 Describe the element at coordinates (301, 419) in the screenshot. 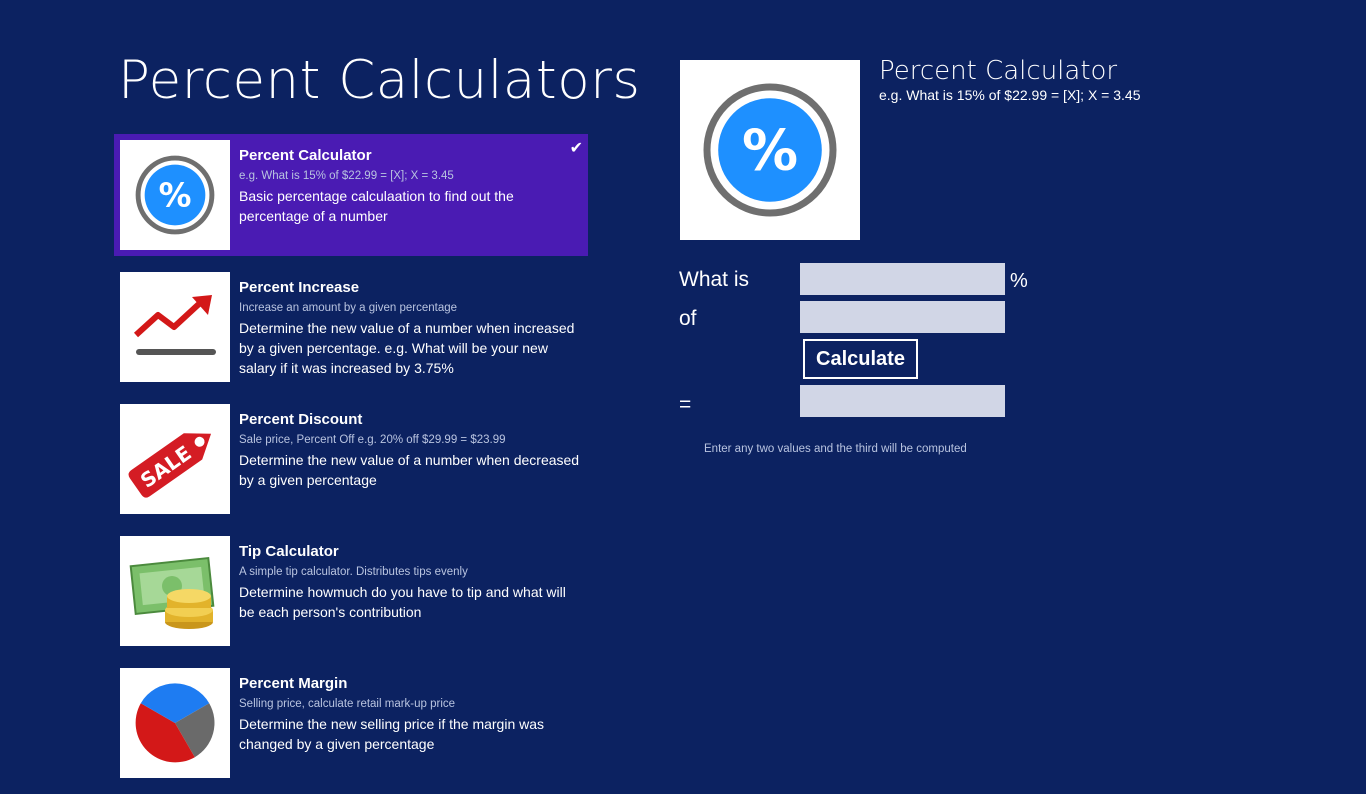

I see `list-item-title: Percent Discount` at that location.